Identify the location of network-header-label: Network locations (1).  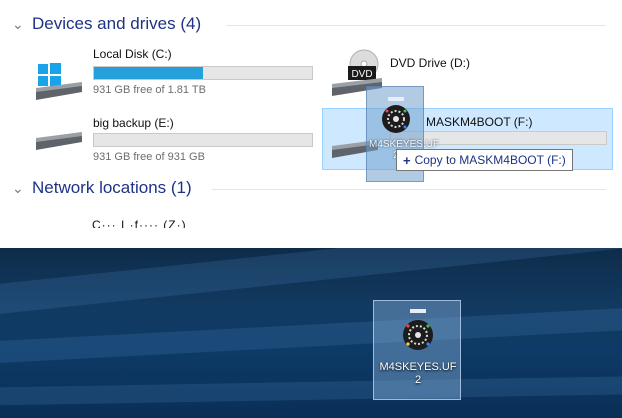
(112, 187).